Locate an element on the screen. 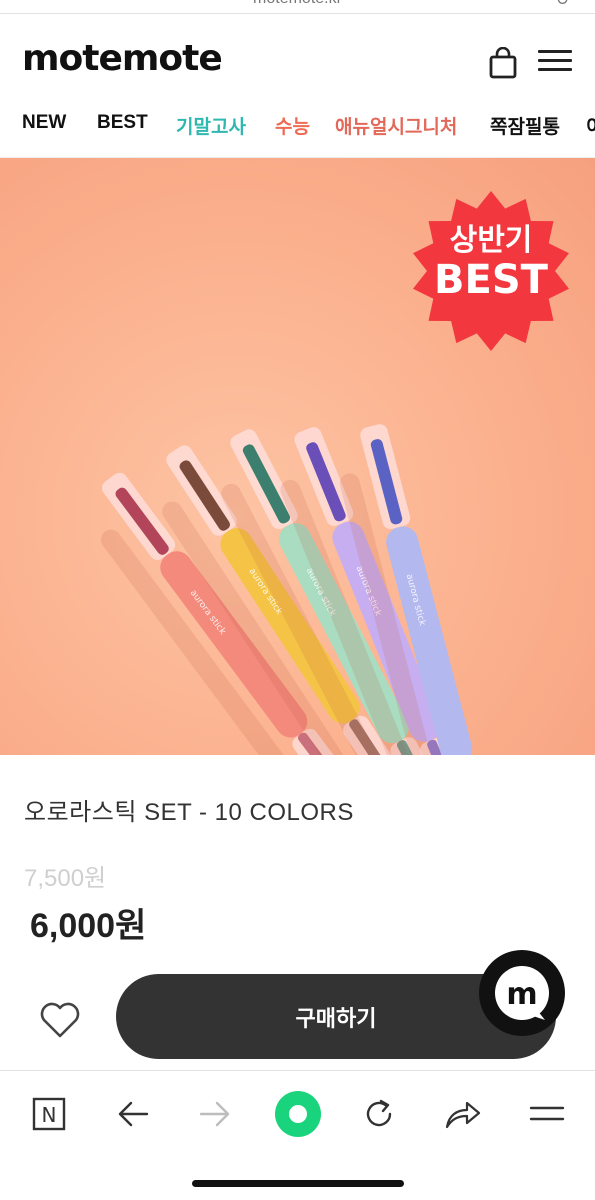 Image resolution: width=595 pixels, height=1200 pixels. chat-logo-icon: m is located at coordinates (522, 993).